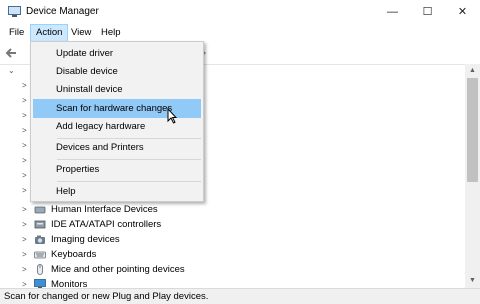  What do you see at coordinates (118, 269) in the screenshot?
I see `tree-row-label: Mice and other pointing devices` at bounding box center [118, 269].